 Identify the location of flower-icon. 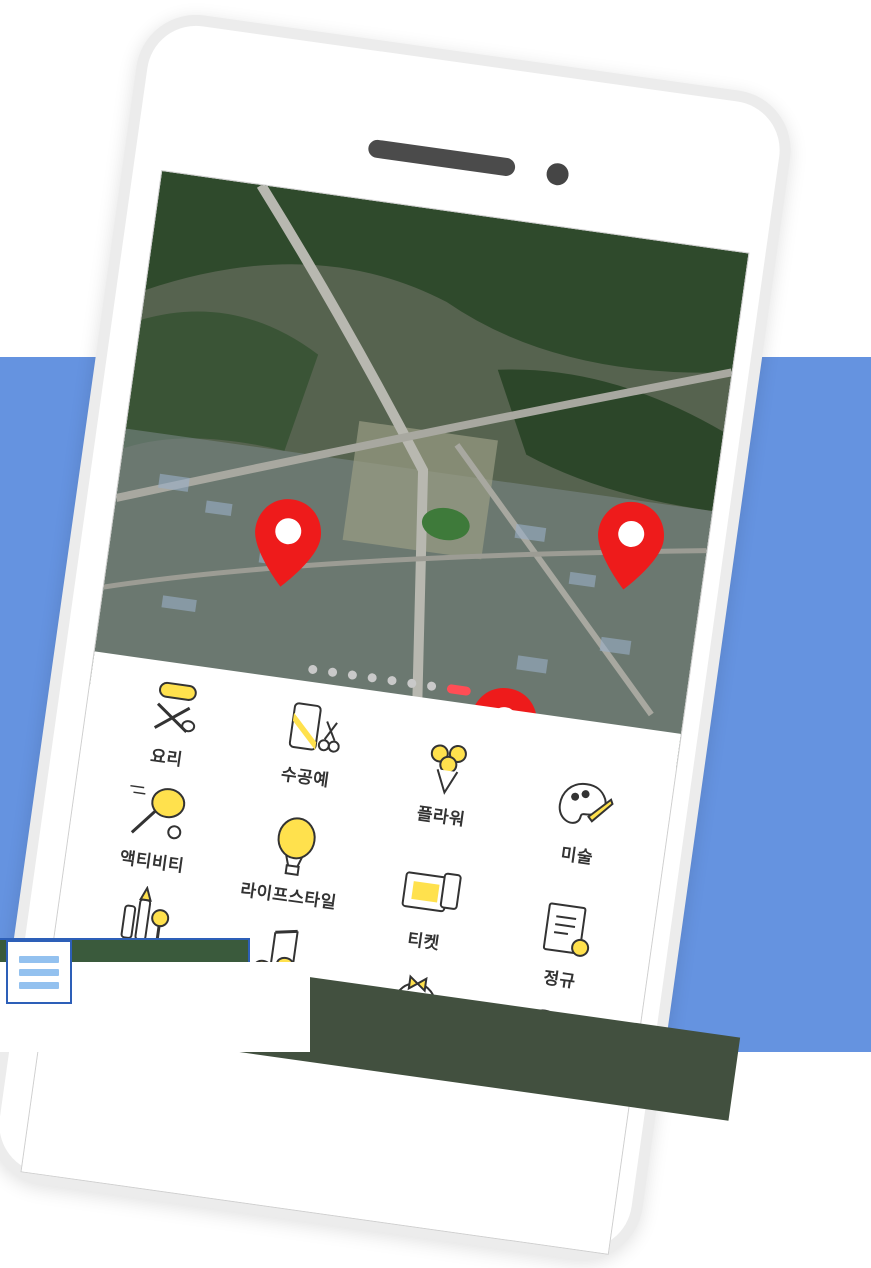
(448, 769).